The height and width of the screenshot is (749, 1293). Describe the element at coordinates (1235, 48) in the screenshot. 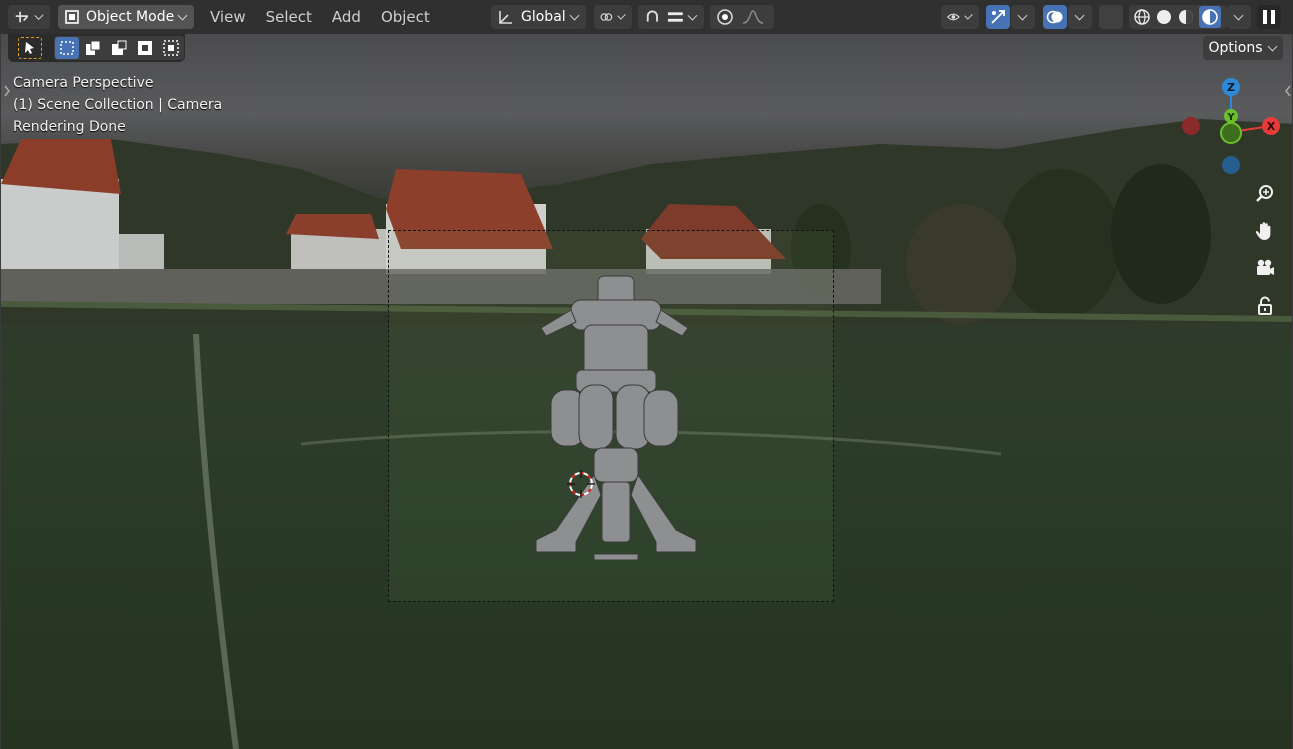

I see `options-label: Options` at that location.